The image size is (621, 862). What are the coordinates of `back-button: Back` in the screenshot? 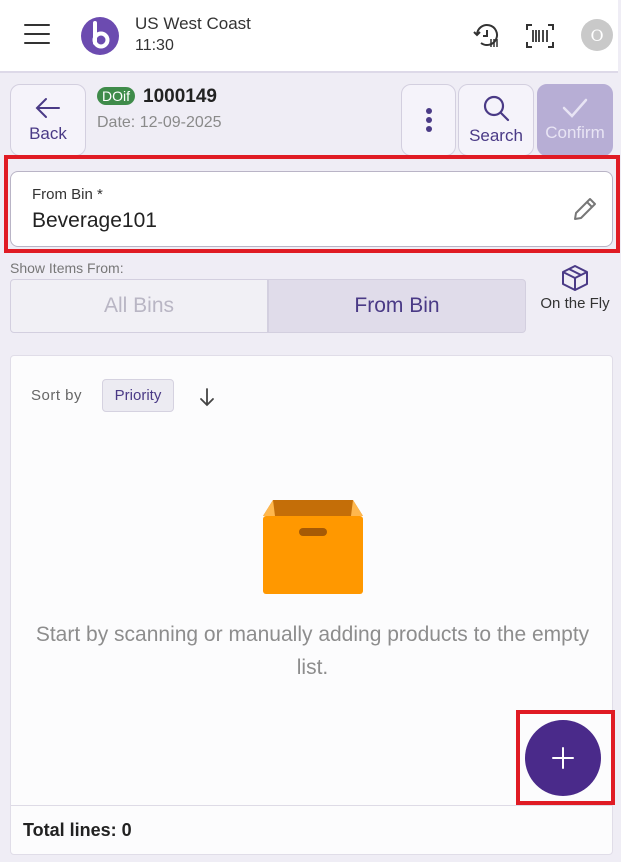 It's located at (48, 120).